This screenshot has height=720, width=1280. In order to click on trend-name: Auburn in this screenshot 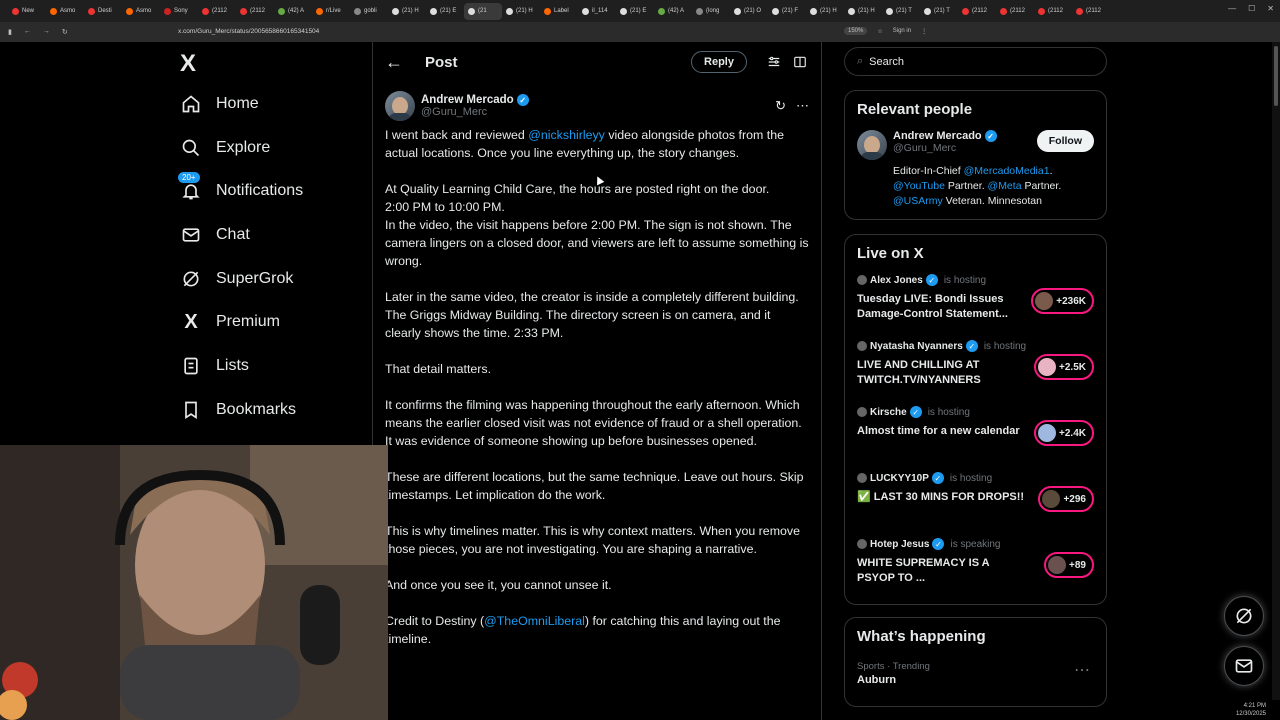, I will do `click(975, 680)`.